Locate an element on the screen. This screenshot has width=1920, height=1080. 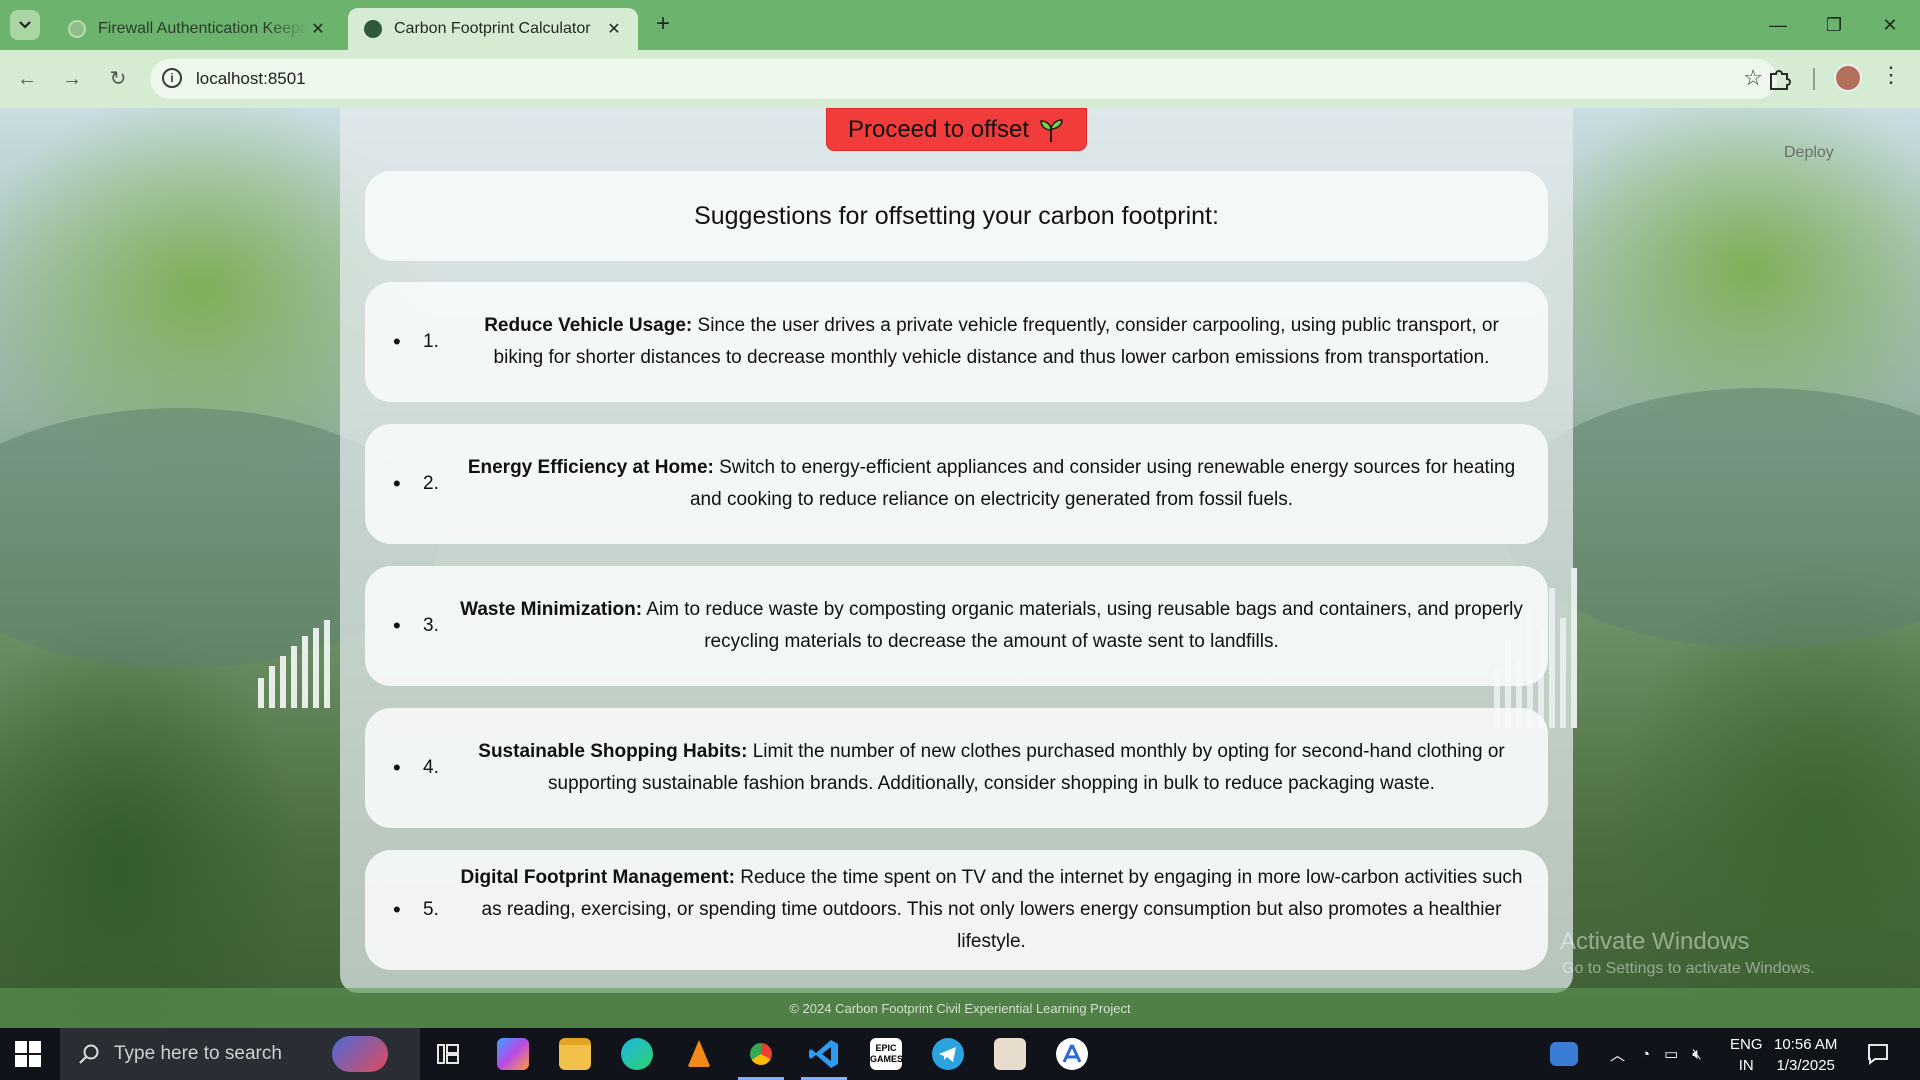
new-tab-button: + is located at coordinates (663, 25).